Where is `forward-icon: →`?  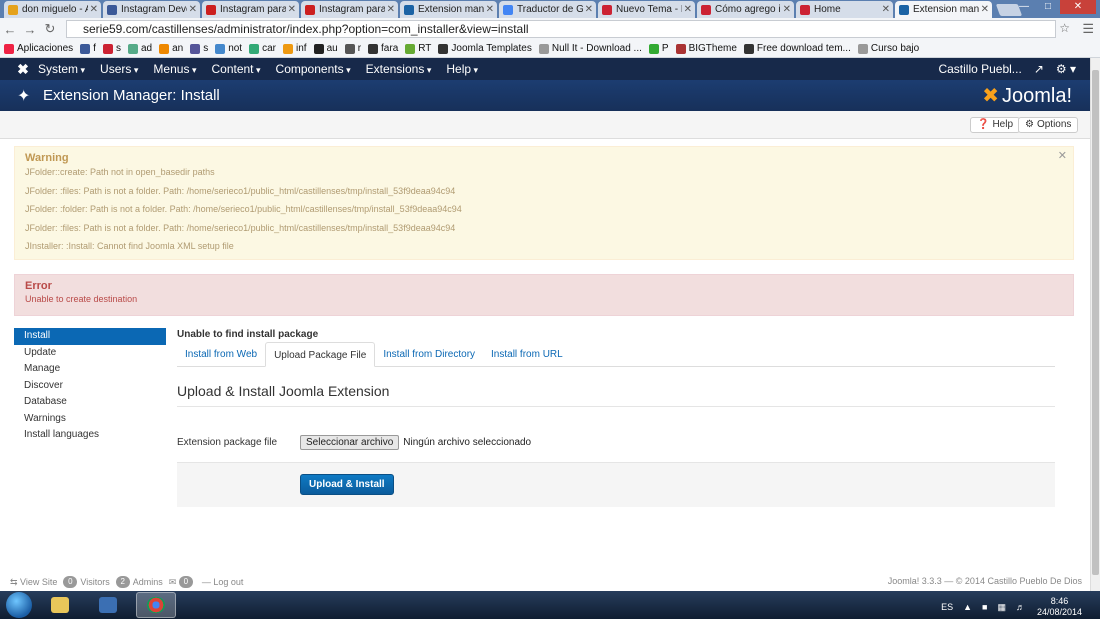
forward-icon: → is located at coordinates (30, 29).